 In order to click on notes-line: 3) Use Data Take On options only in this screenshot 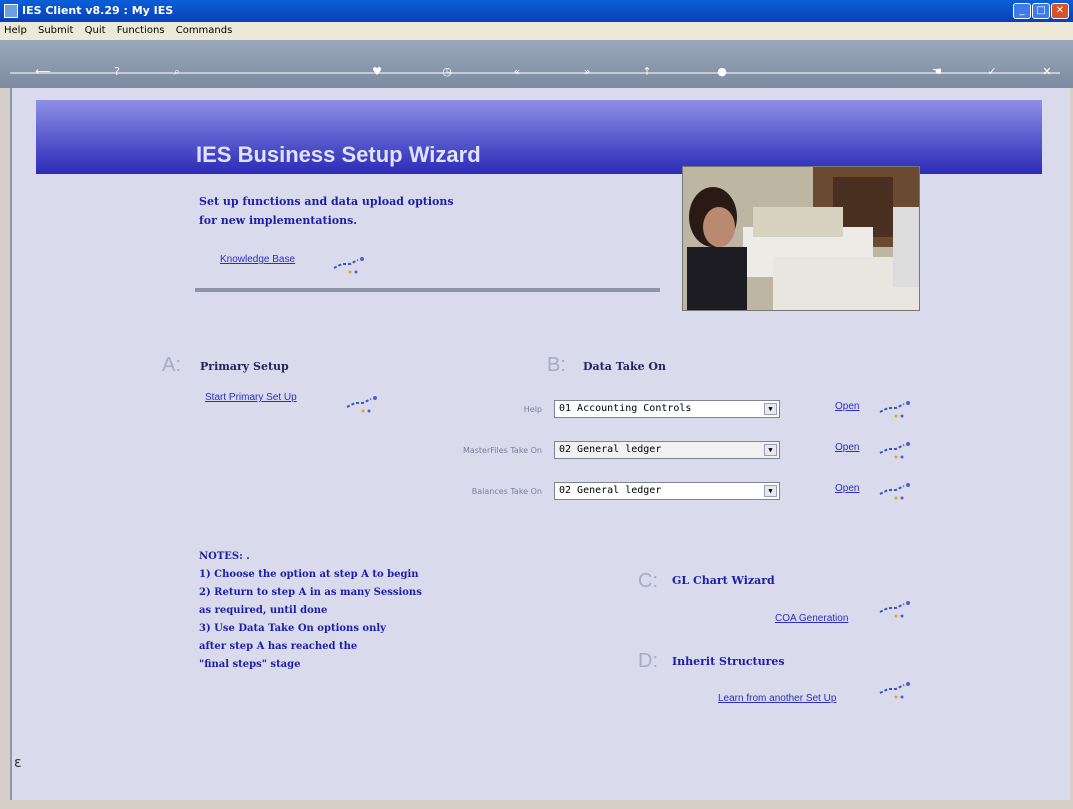, I will do `click(292, 628)`.